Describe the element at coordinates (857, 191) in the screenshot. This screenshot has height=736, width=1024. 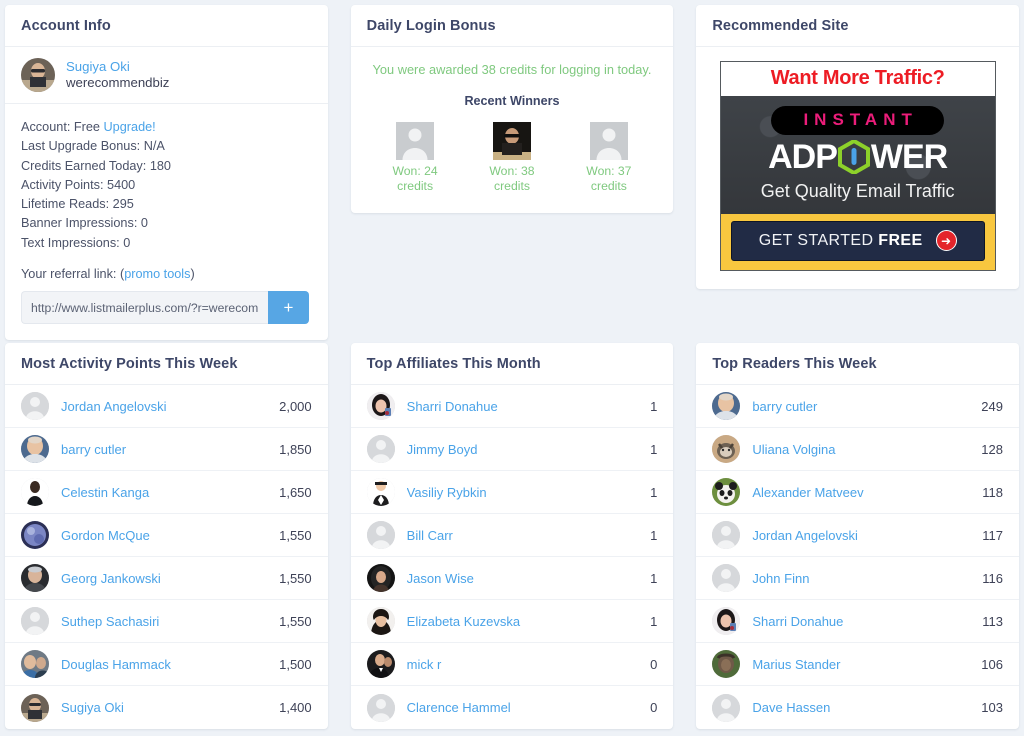
I see `ad-tagline: Get Quality Email Traffic` at that location.